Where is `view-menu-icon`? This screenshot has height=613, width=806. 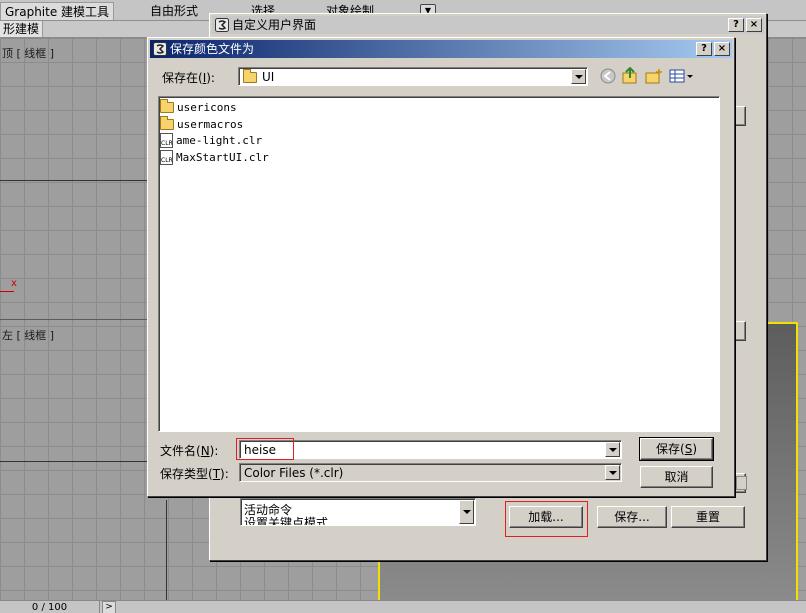
view-menu-icon is located at coordinates (682, 76).